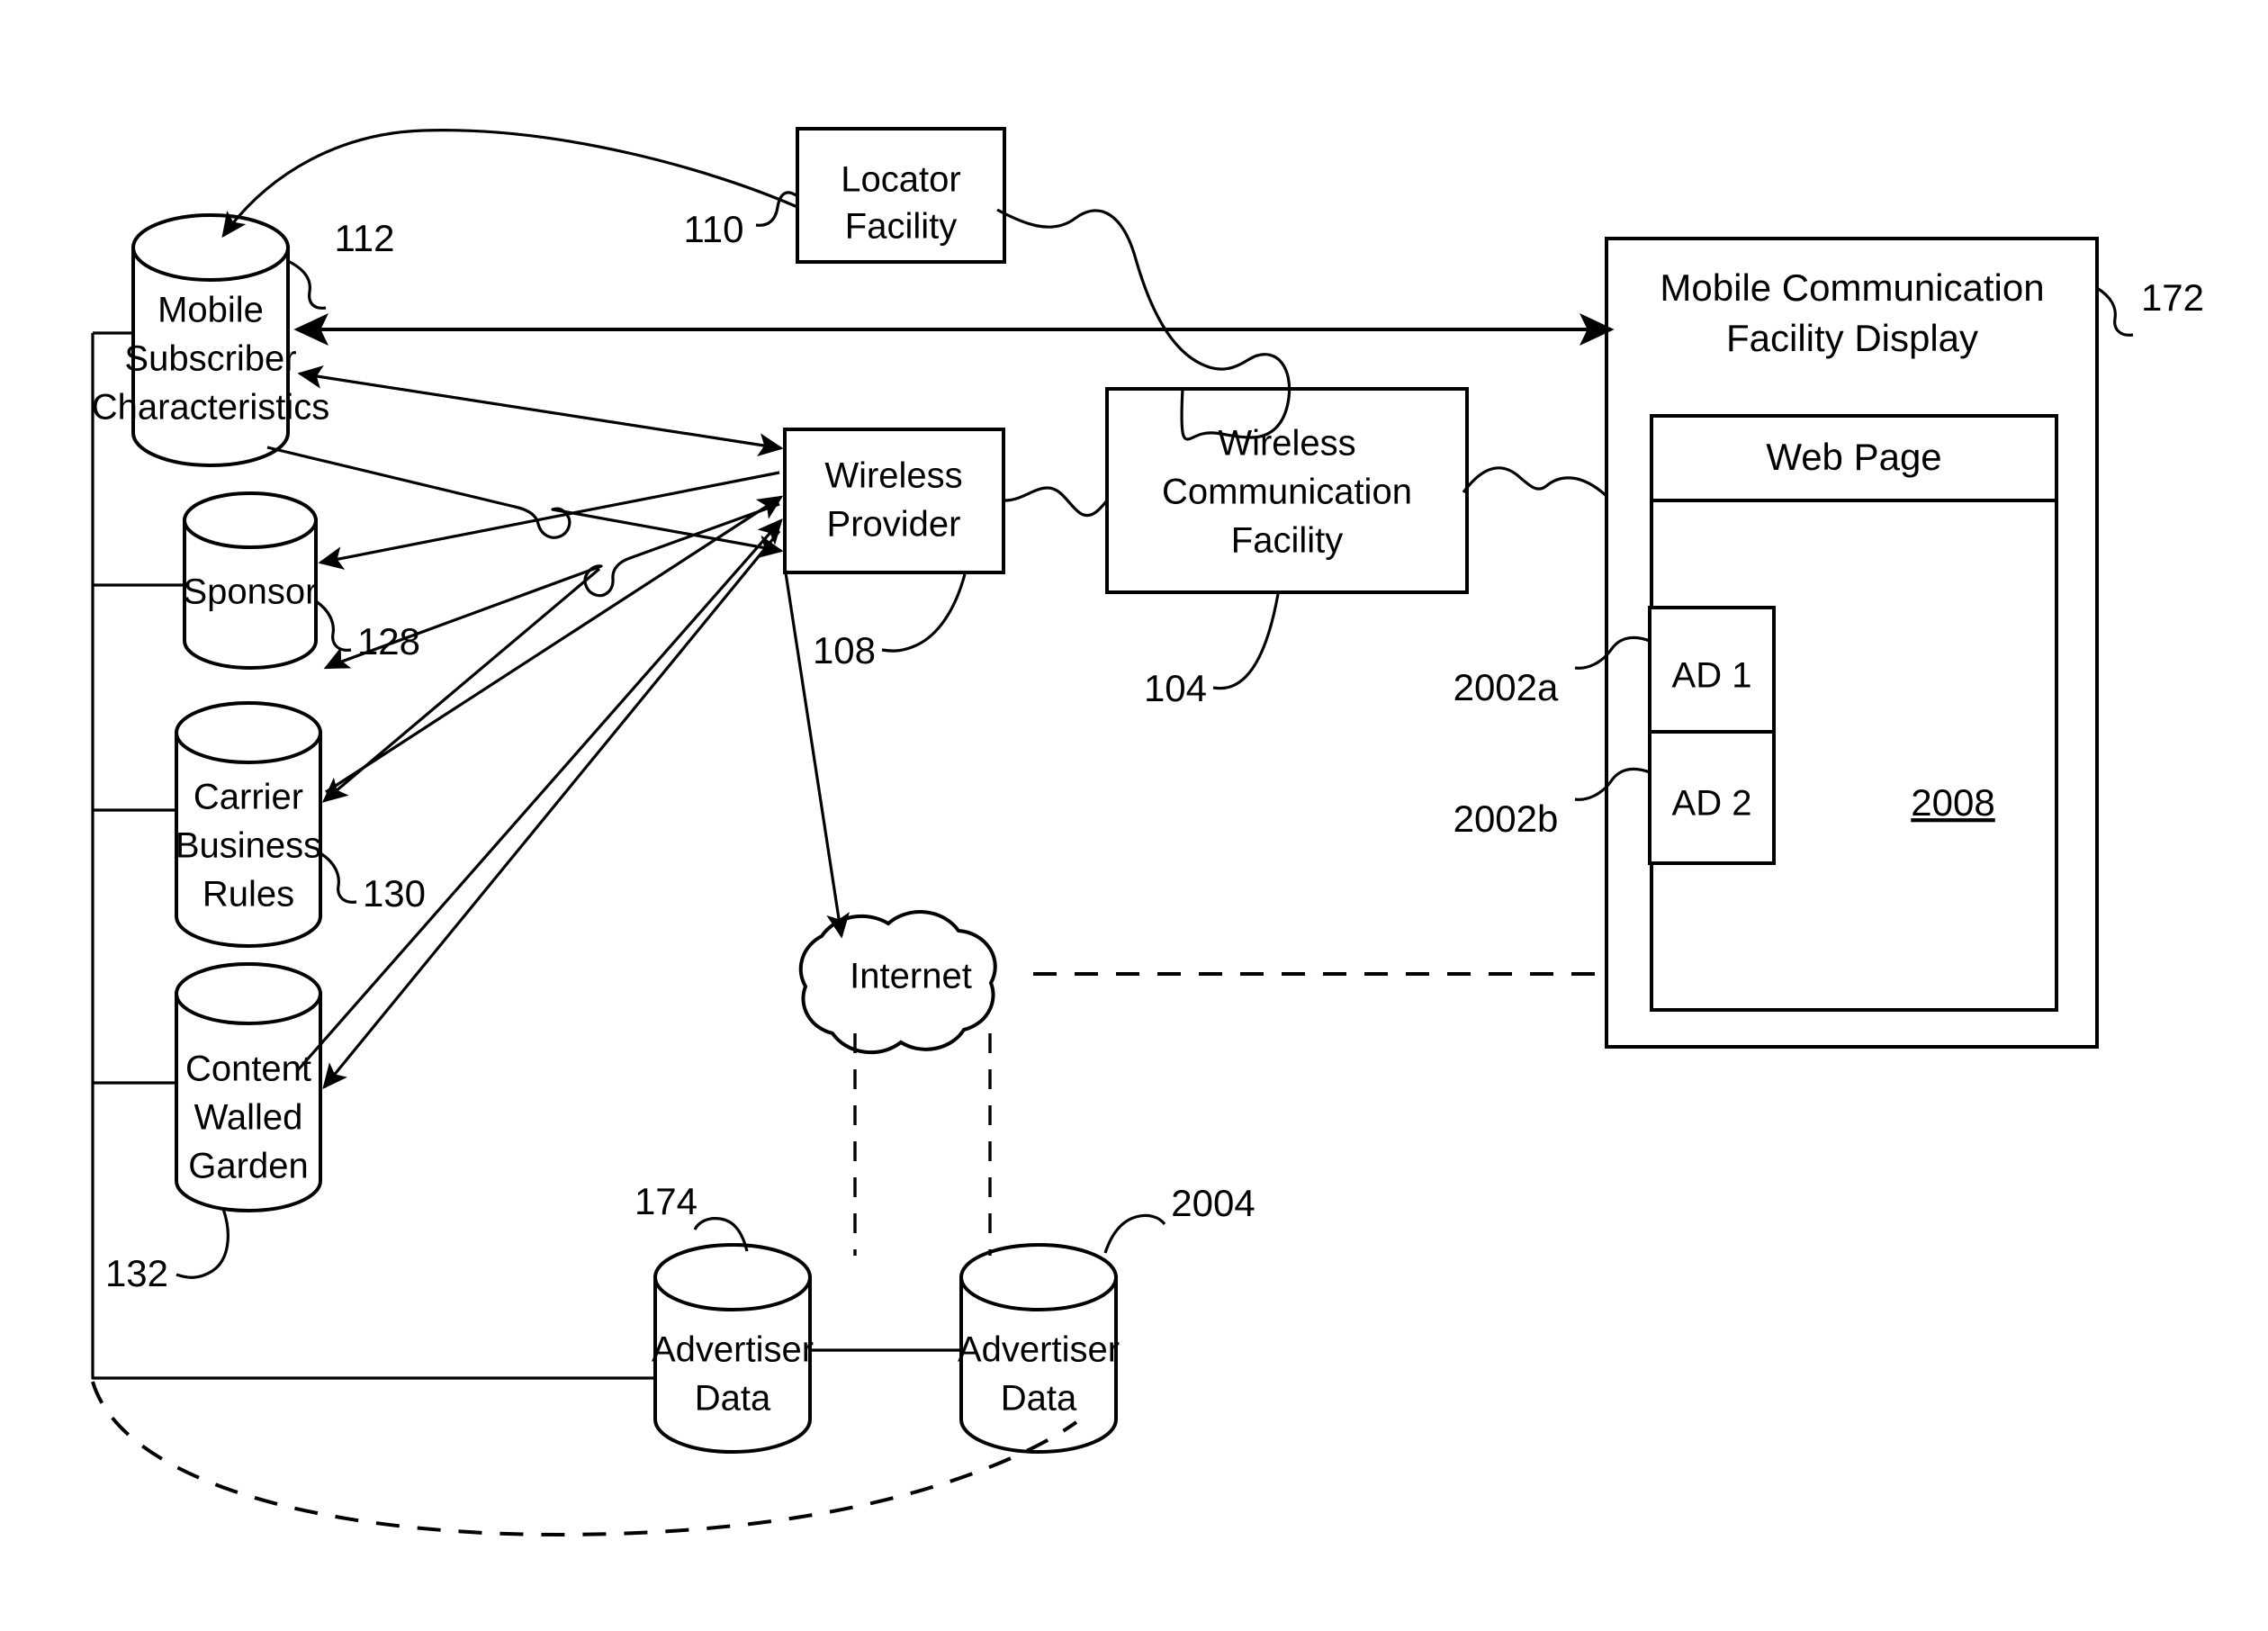 The width and height of the screenshot is (2268, 1631). Describe the element at coordinates (1287, 444) in the screenshot. I see `wcf-label-line1: Wireless` at that location.